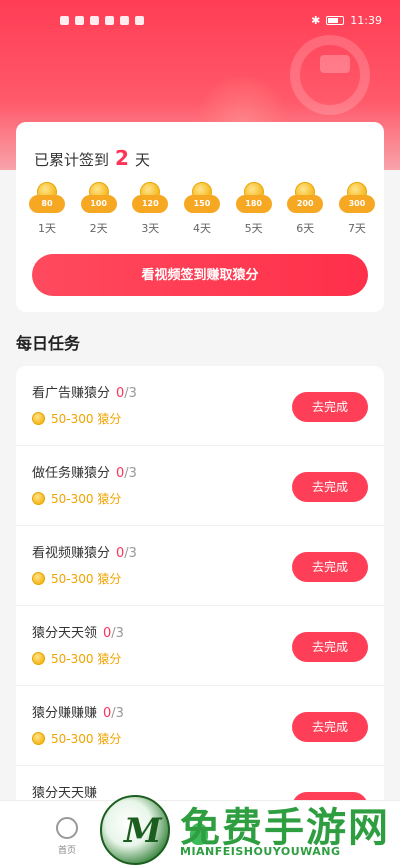 The image size is (400, 867). I want to click on watermark-logo-icon: M, so click(135, 830).